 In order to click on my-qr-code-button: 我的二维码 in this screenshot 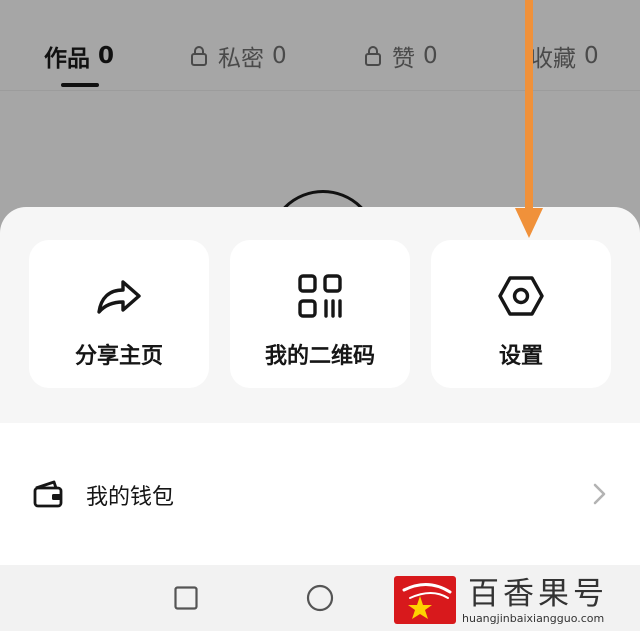, I will do `click(320, 314)`.